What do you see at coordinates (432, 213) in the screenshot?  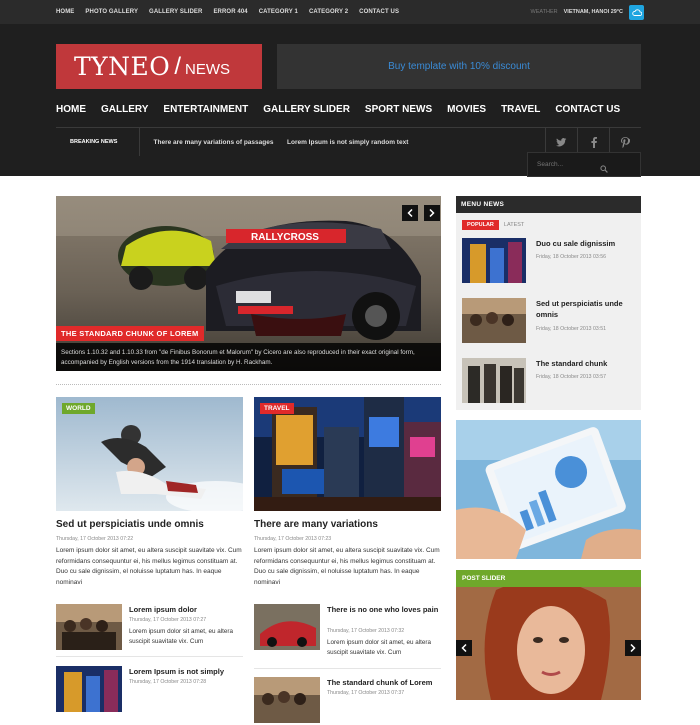 I see `slider-next-button` at bounding box center [432, 213].